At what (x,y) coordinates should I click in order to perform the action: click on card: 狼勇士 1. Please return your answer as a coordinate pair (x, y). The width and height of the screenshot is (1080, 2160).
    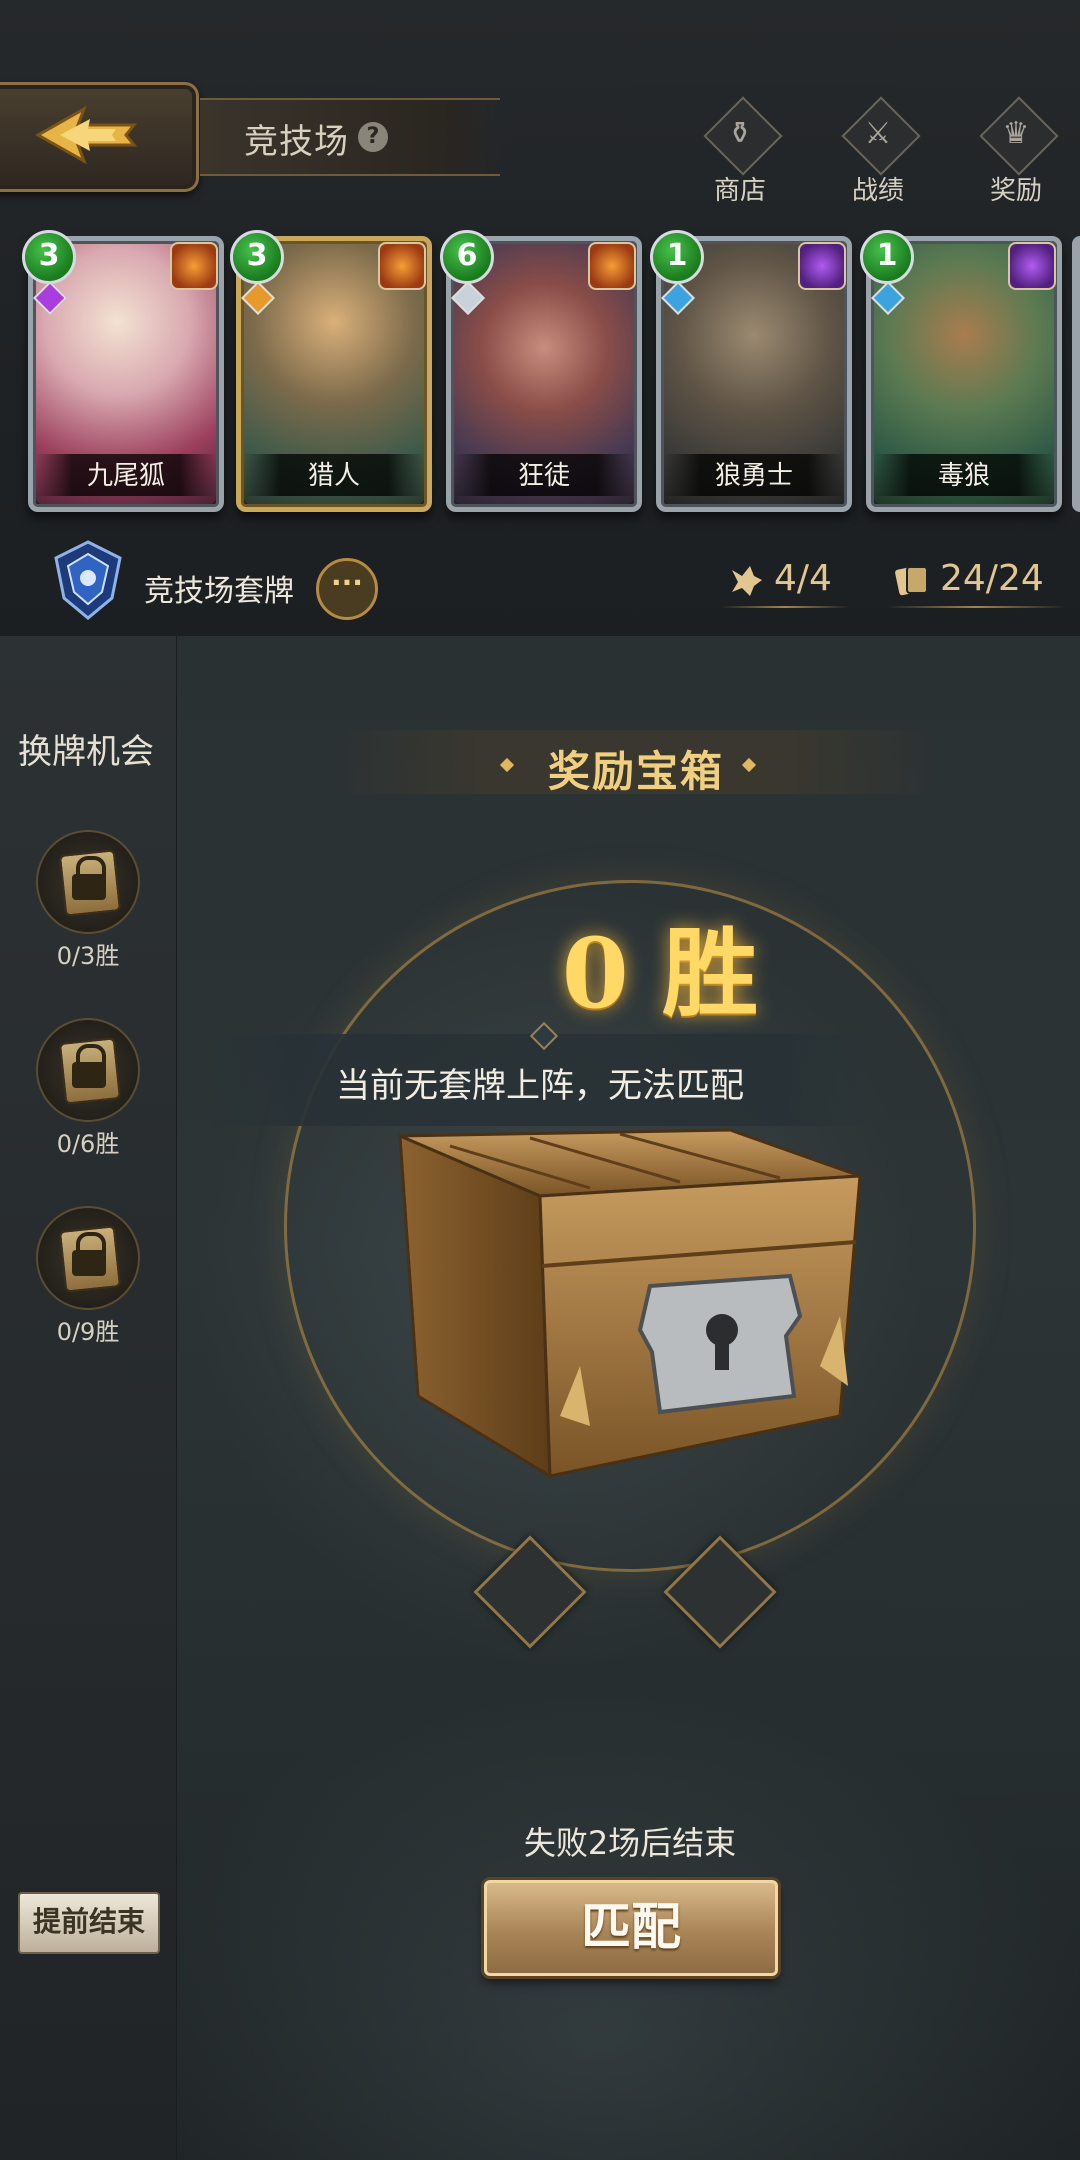
    Looking at the image, I should click on (751, 371).